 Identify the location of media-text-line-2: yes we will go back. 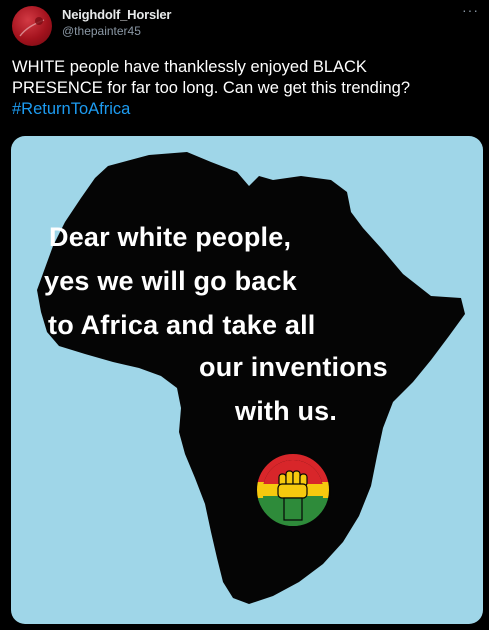
(170, 281).